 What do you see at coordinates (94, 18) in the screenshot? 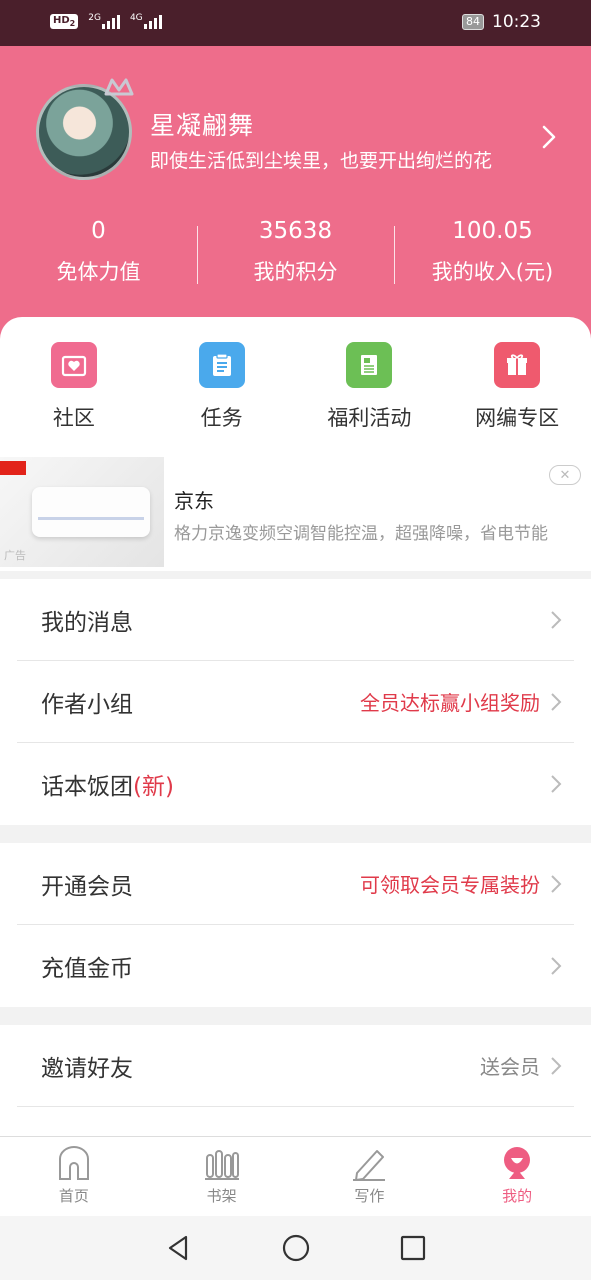
I see `signal-label-2g: 2G` at bounding box center [94, 18].